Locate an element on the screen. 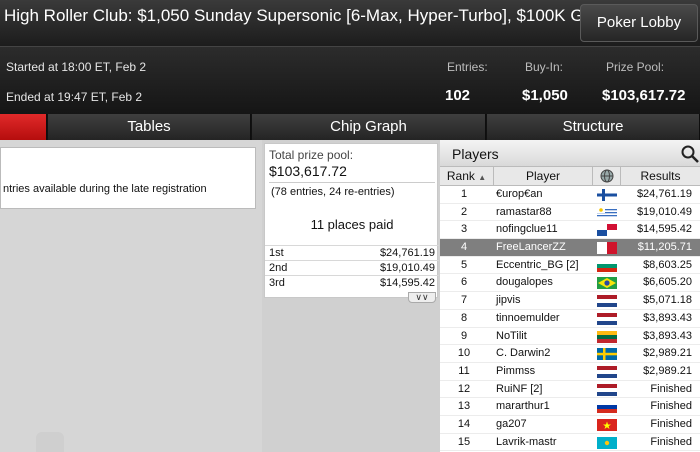 The image size is (700, 452). player-row: 14 ga207 Finished is located at coordinates (570, 425).